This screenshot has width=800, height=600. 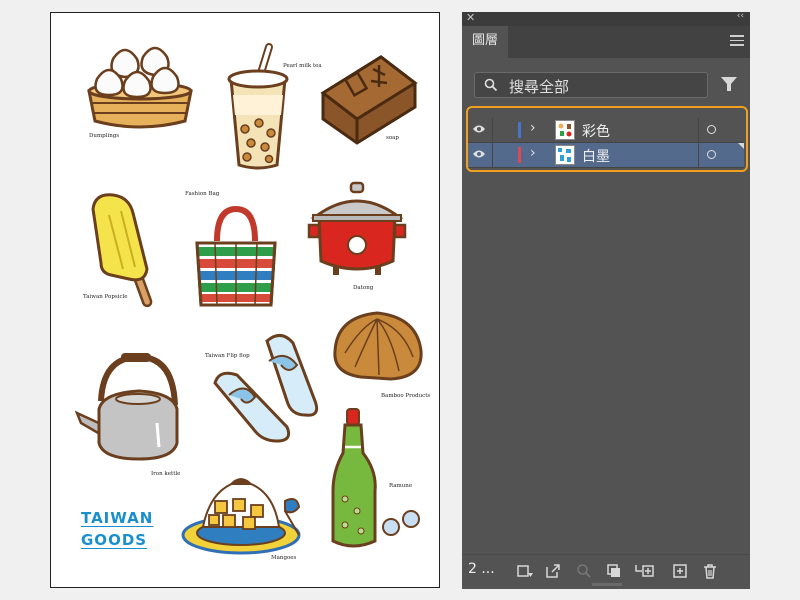 What do you see at coordinates (378, 347) in the screenshot?
I see `bamboo-hat-illustration` at bounding box center [378, 347].